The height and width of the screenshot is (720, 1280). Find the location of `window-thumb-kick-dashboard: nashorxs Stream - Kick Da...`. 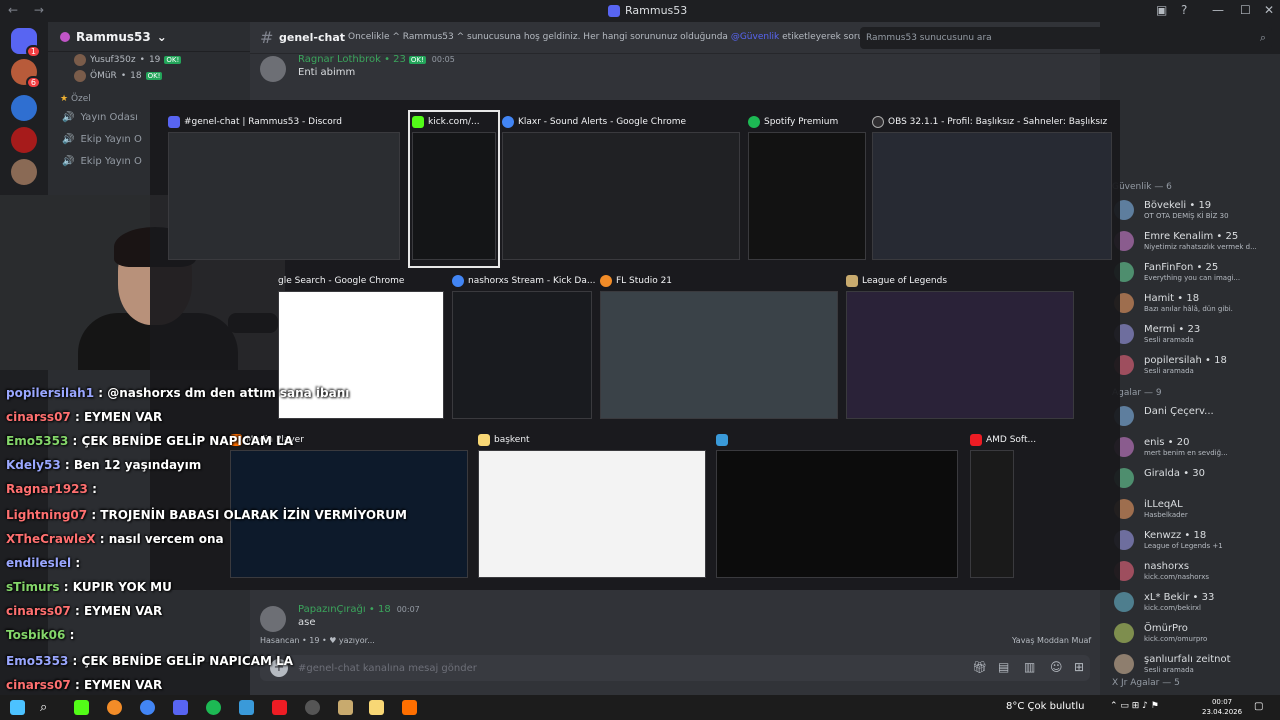

window-thumb-kick-dashboard: nashorxs Stream - Kick Da... is located at coordinates (523, 348).